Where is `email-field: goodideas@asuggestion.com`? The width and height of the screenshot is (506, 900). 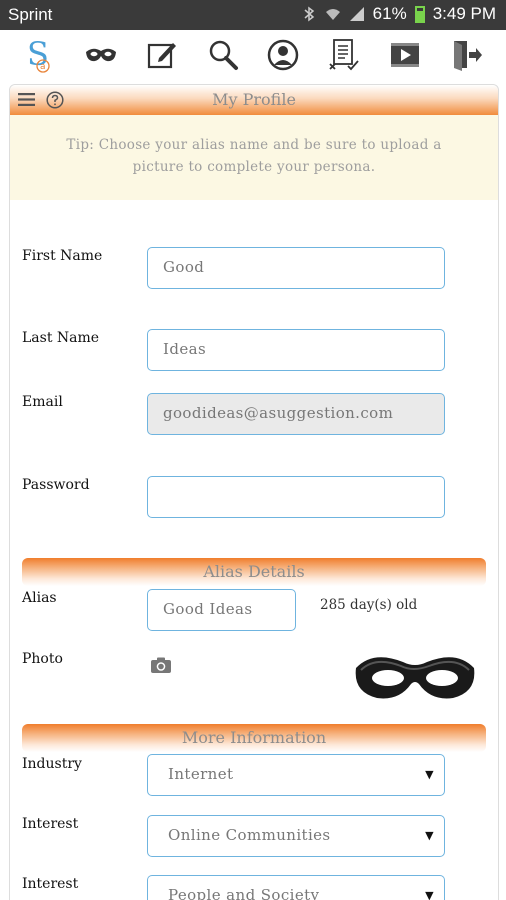 email-field: goodideas@asuggestion.com is located at coordinates (296, 414).